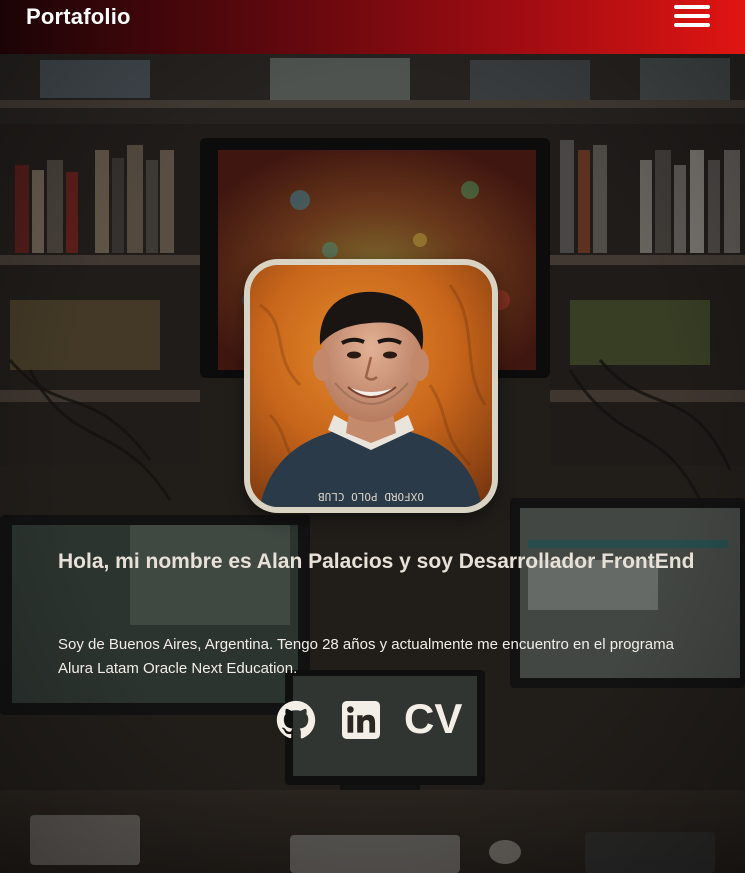  I want to click on linkedin-link, so click(361, 720).